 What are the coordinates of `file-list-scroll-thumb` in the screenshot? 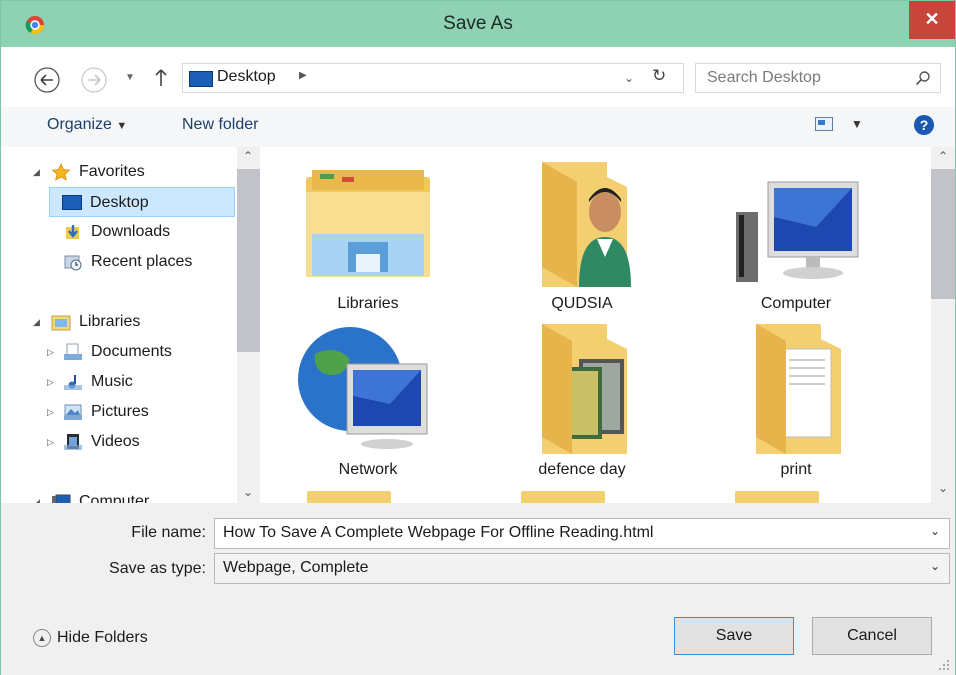 It's located at (943, 234).